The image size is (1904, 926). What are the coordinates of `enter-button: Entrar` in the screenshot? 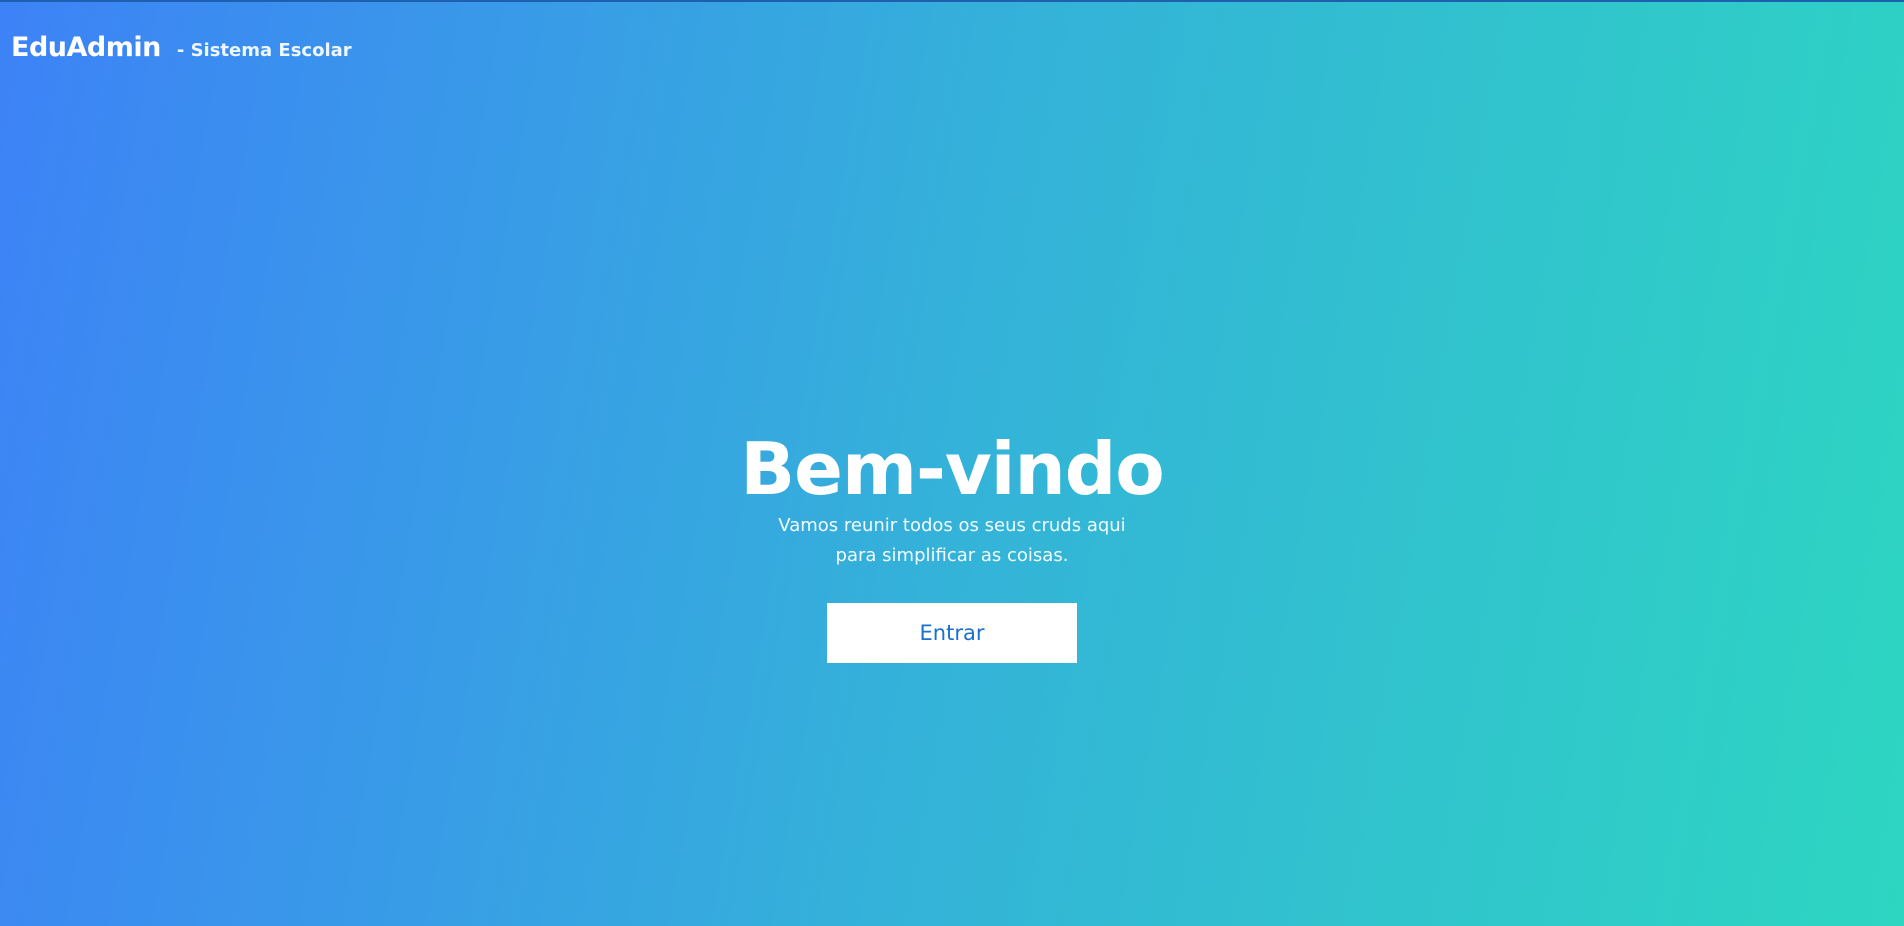 It's located at (952, 633).